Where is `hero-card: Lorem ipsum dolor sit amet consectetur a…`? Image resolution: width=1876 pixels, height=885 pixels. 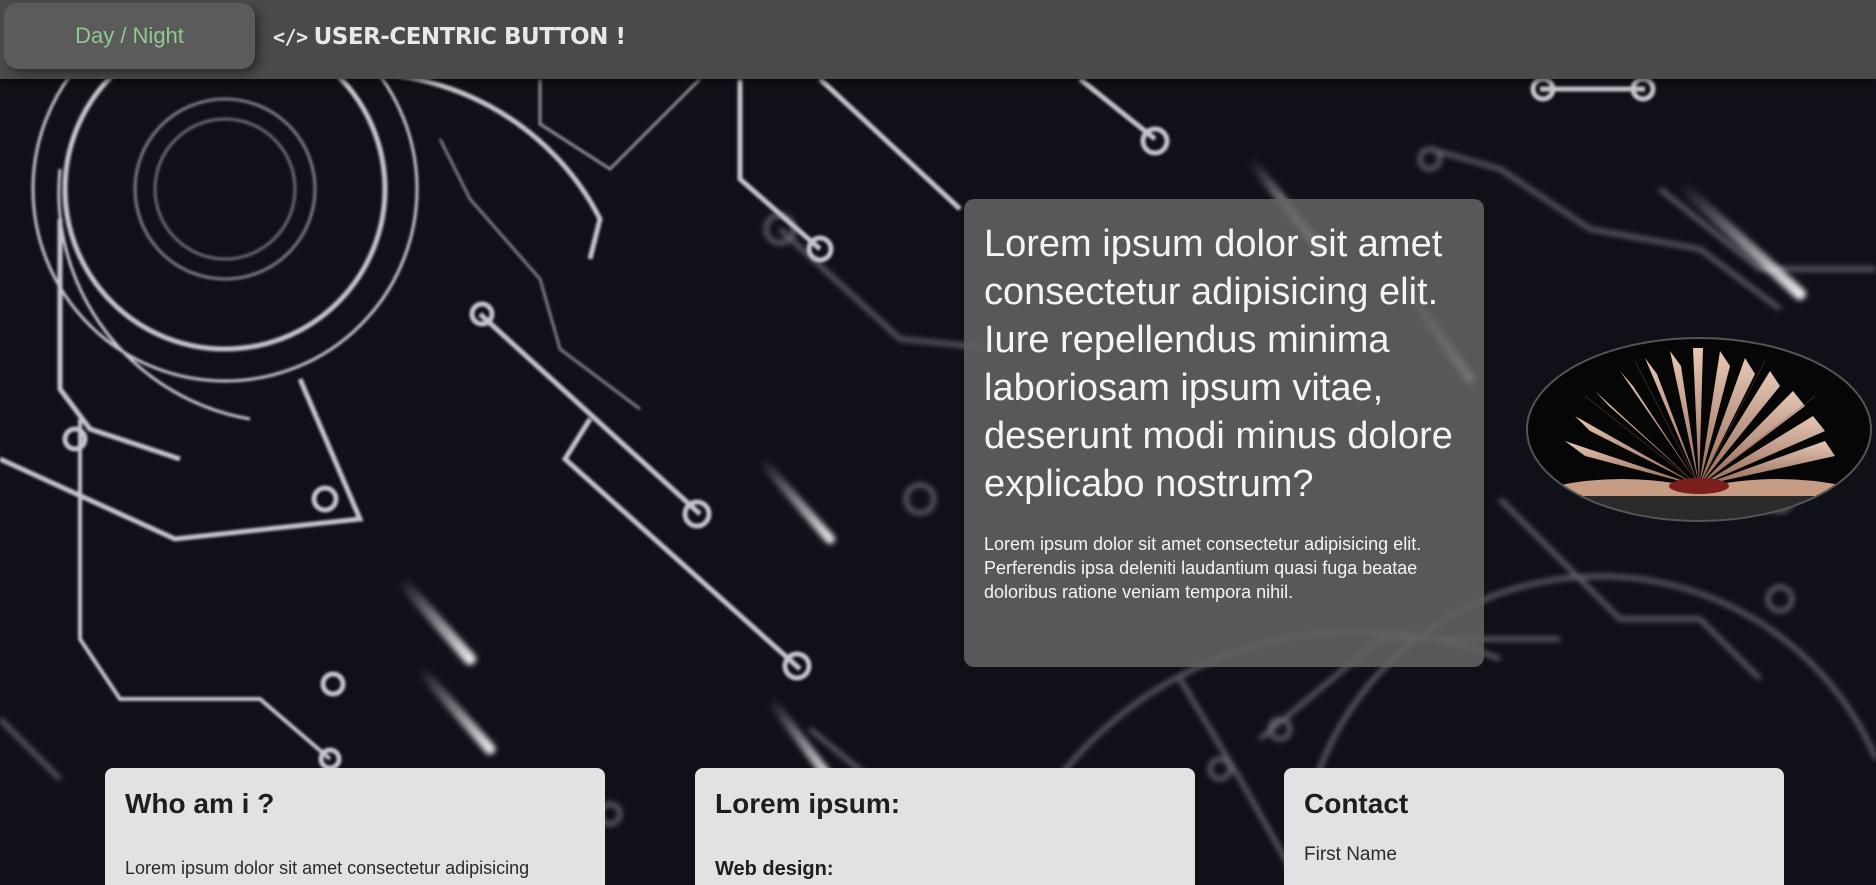 hero-card: Lorem ipsum dolor sit amet consectetur a… is located at coordinates (1224, 433).